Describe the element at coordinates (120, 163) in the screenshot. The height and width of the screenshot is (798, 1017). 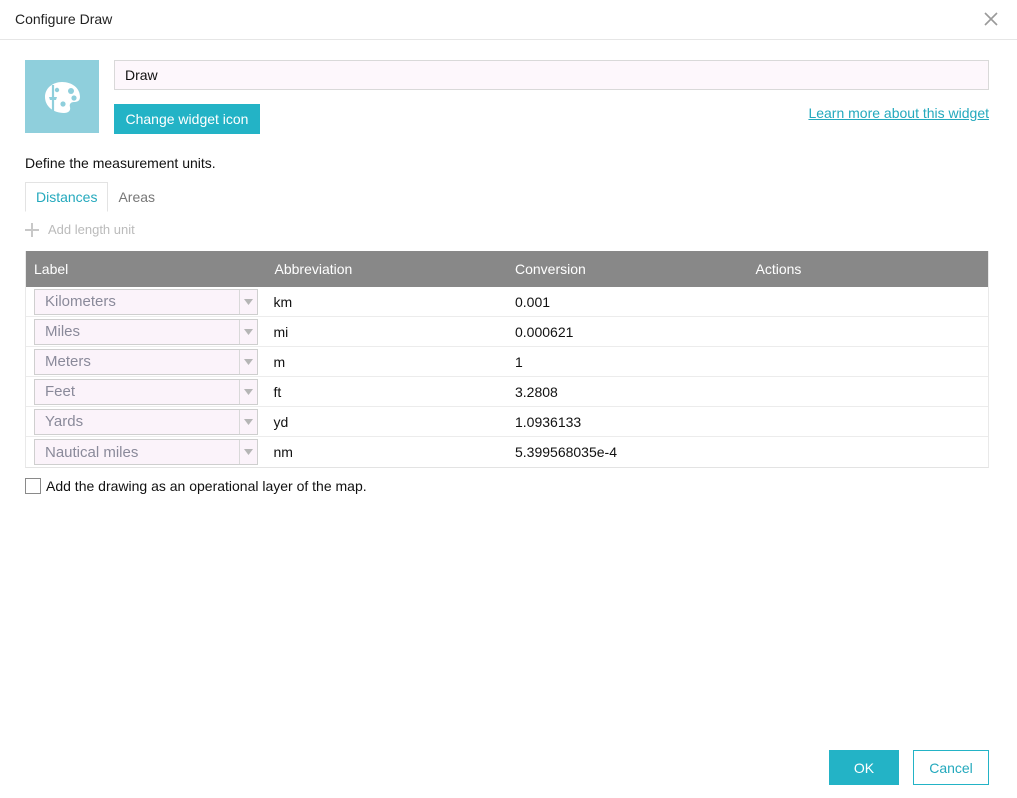
I see `units-instructions: Define the measurement units.` at that location.